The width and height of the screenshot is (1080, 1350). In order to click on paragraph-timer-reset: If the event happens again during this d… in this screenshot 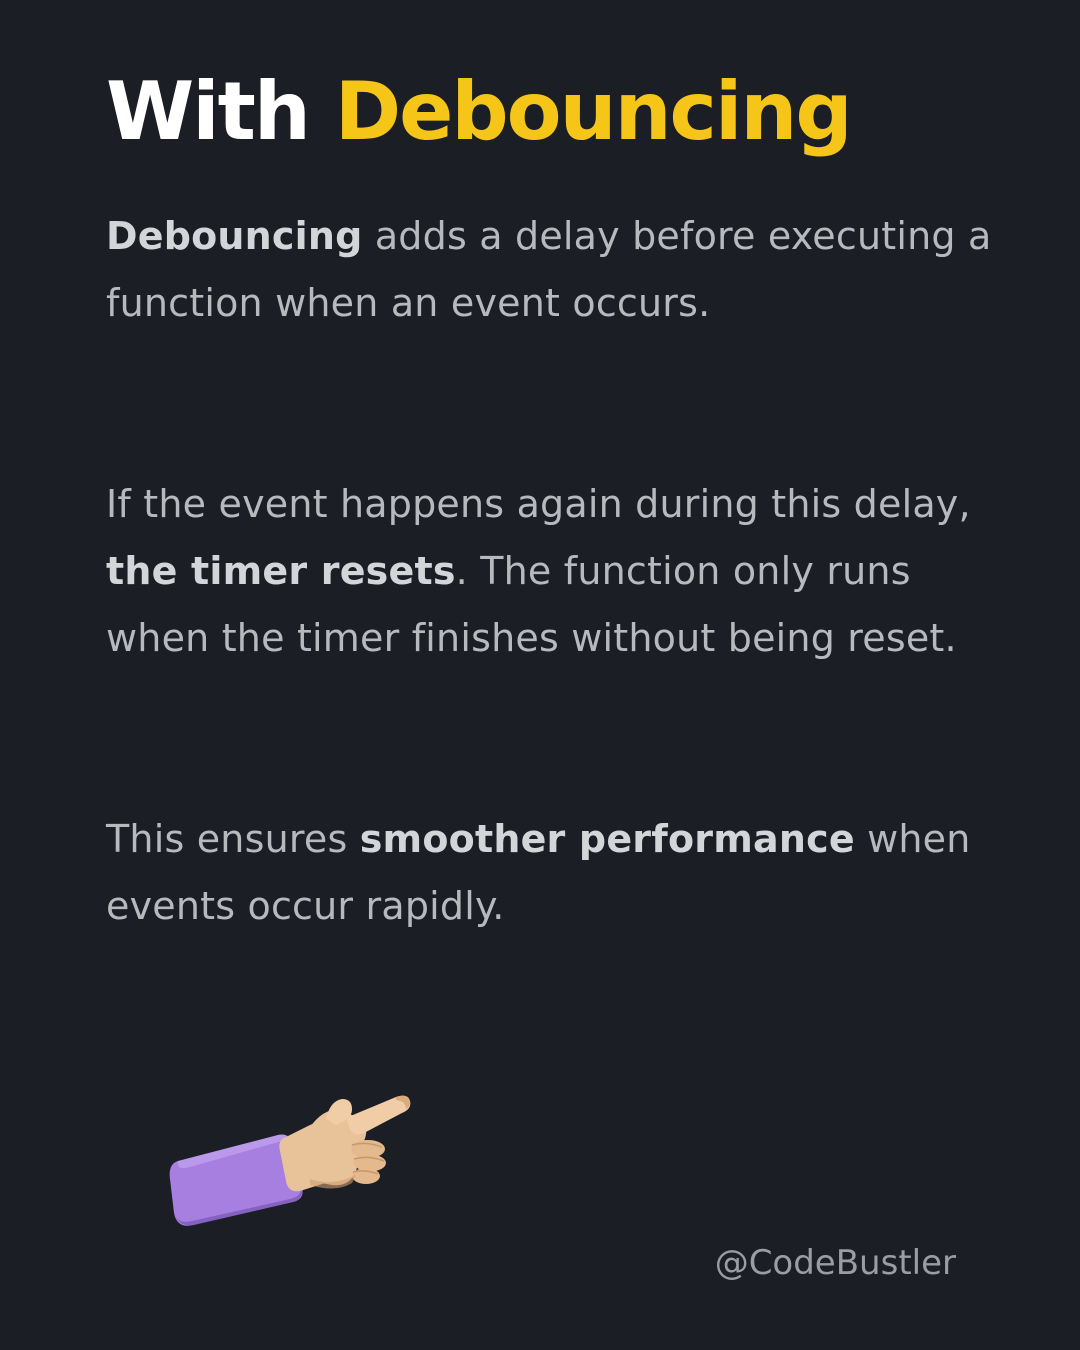, I will do `click(556, 571)`.